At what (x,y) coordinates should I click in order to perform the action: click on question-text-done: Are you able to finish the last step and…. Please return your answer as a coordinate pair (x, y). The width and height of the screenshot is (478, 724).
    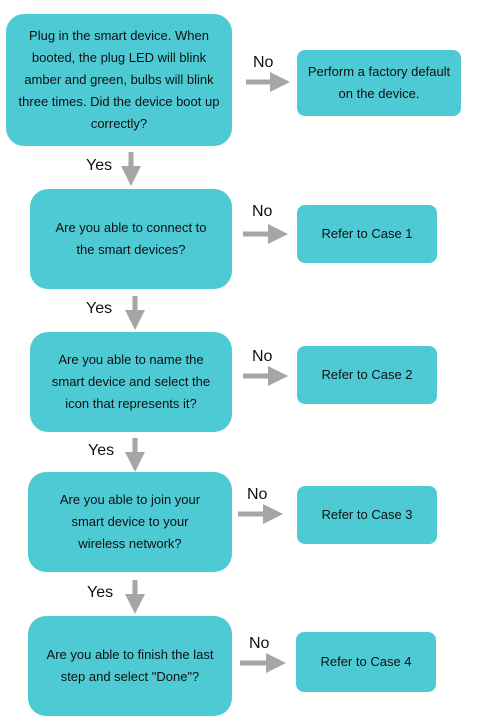
    Looking at the image, I should click on (130, 665).